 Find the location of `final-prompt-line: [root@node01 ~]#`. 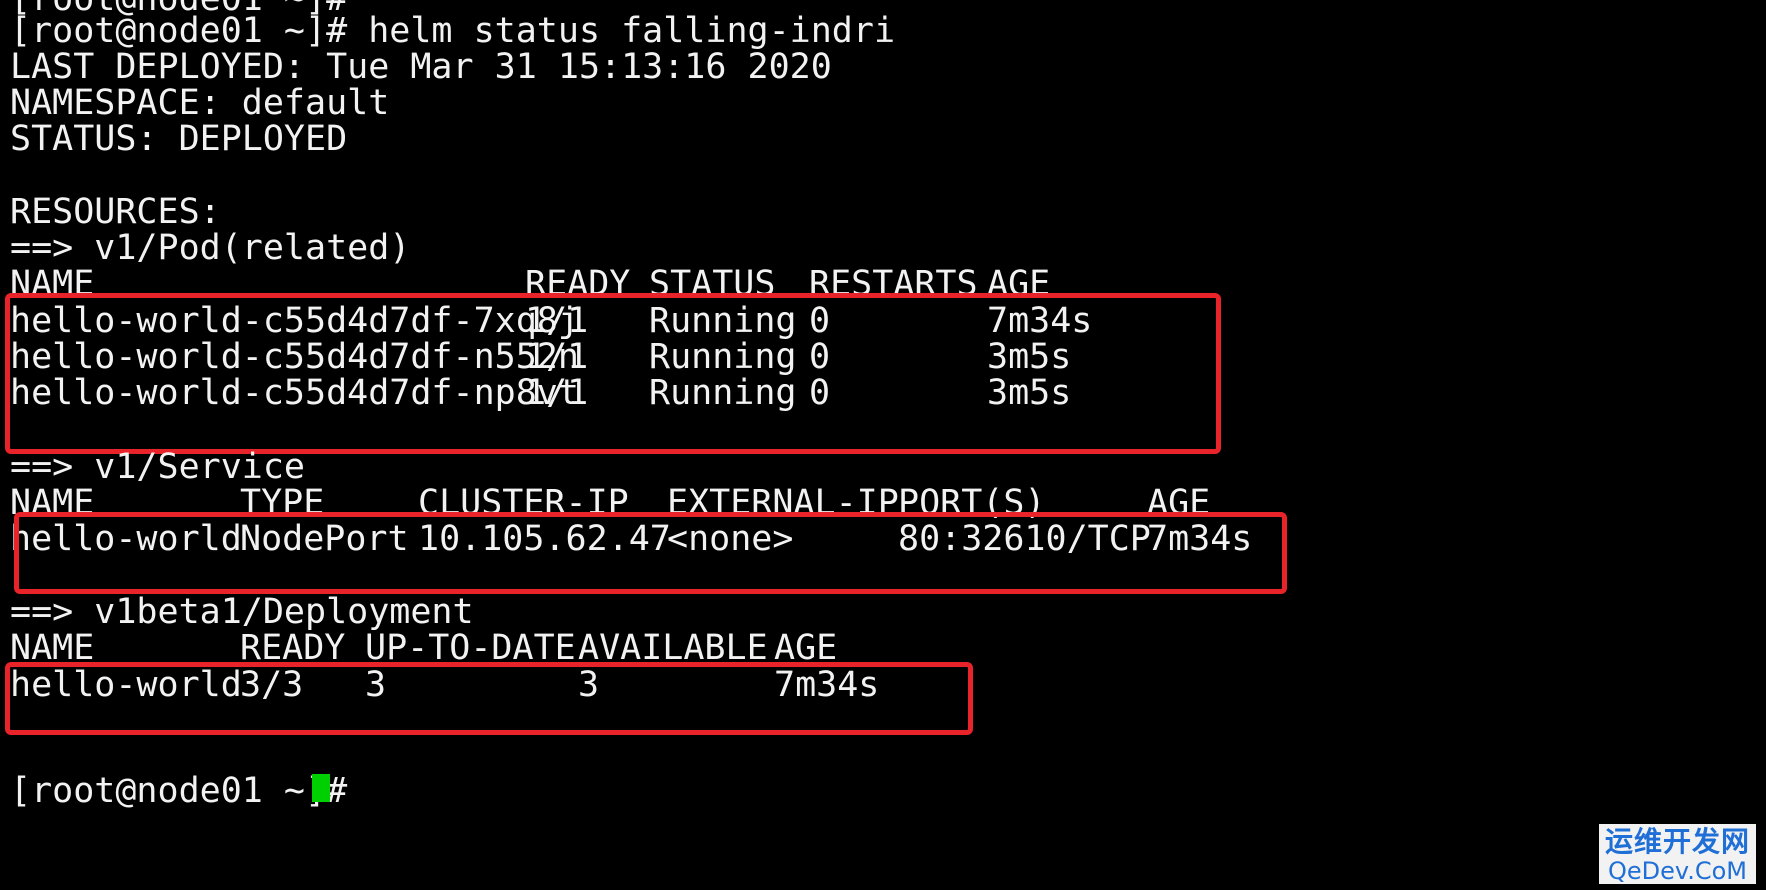

final-prompt-line: [root@node01 ~]# is located at coordinates (179, 791).